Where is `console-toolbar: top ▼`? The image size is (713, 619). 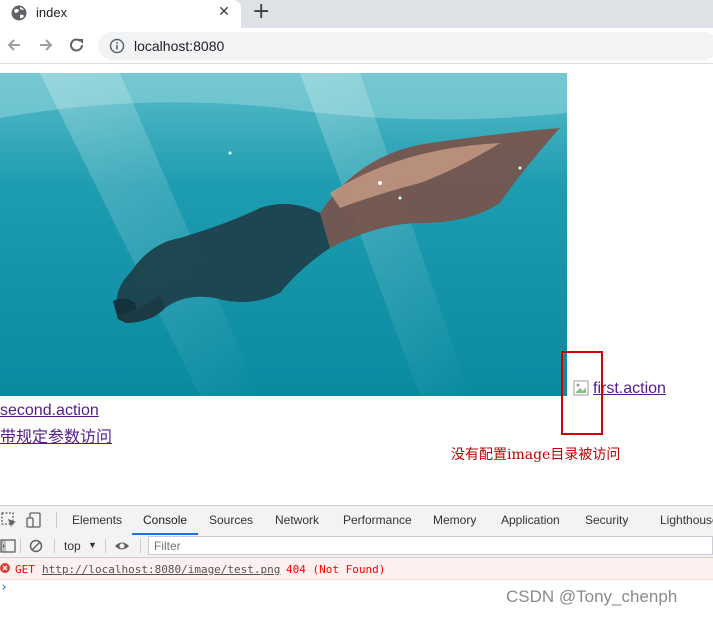
console-toolbar: top ▼ is located at coordinates (356, 546).